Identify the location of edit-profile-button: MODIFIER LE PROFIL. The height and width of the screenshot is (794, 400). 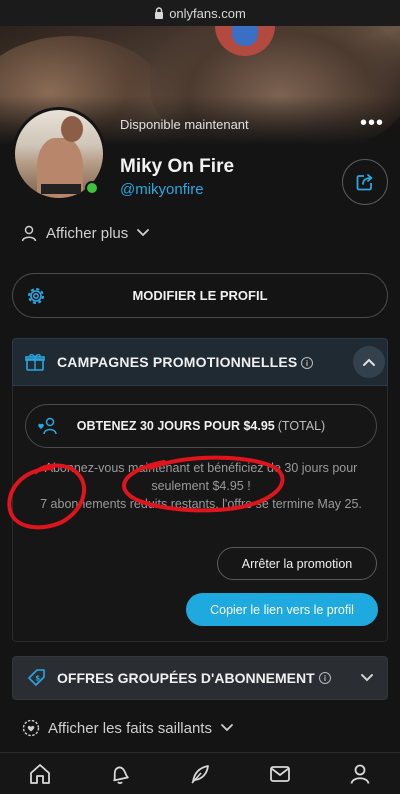
(200, 295).